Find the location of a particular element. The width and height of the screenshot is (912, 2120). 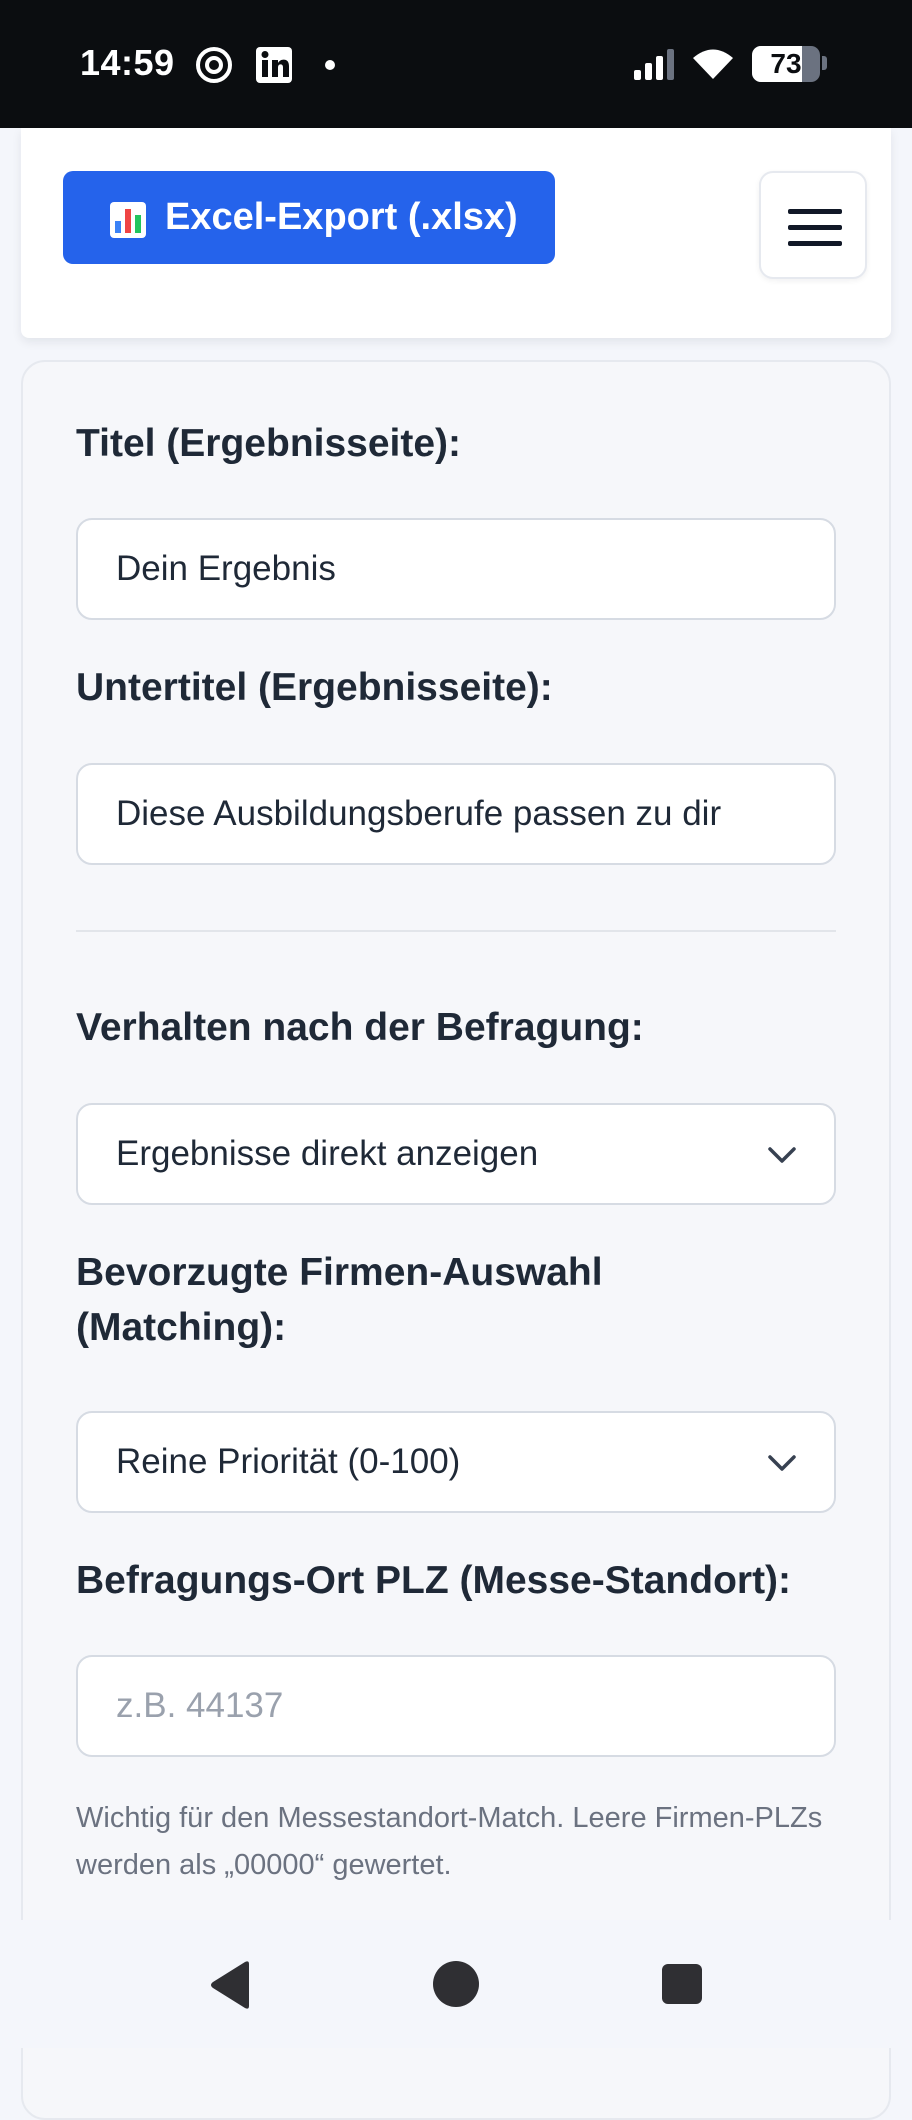

status-right: 73 is located at coordinates (732, 64).